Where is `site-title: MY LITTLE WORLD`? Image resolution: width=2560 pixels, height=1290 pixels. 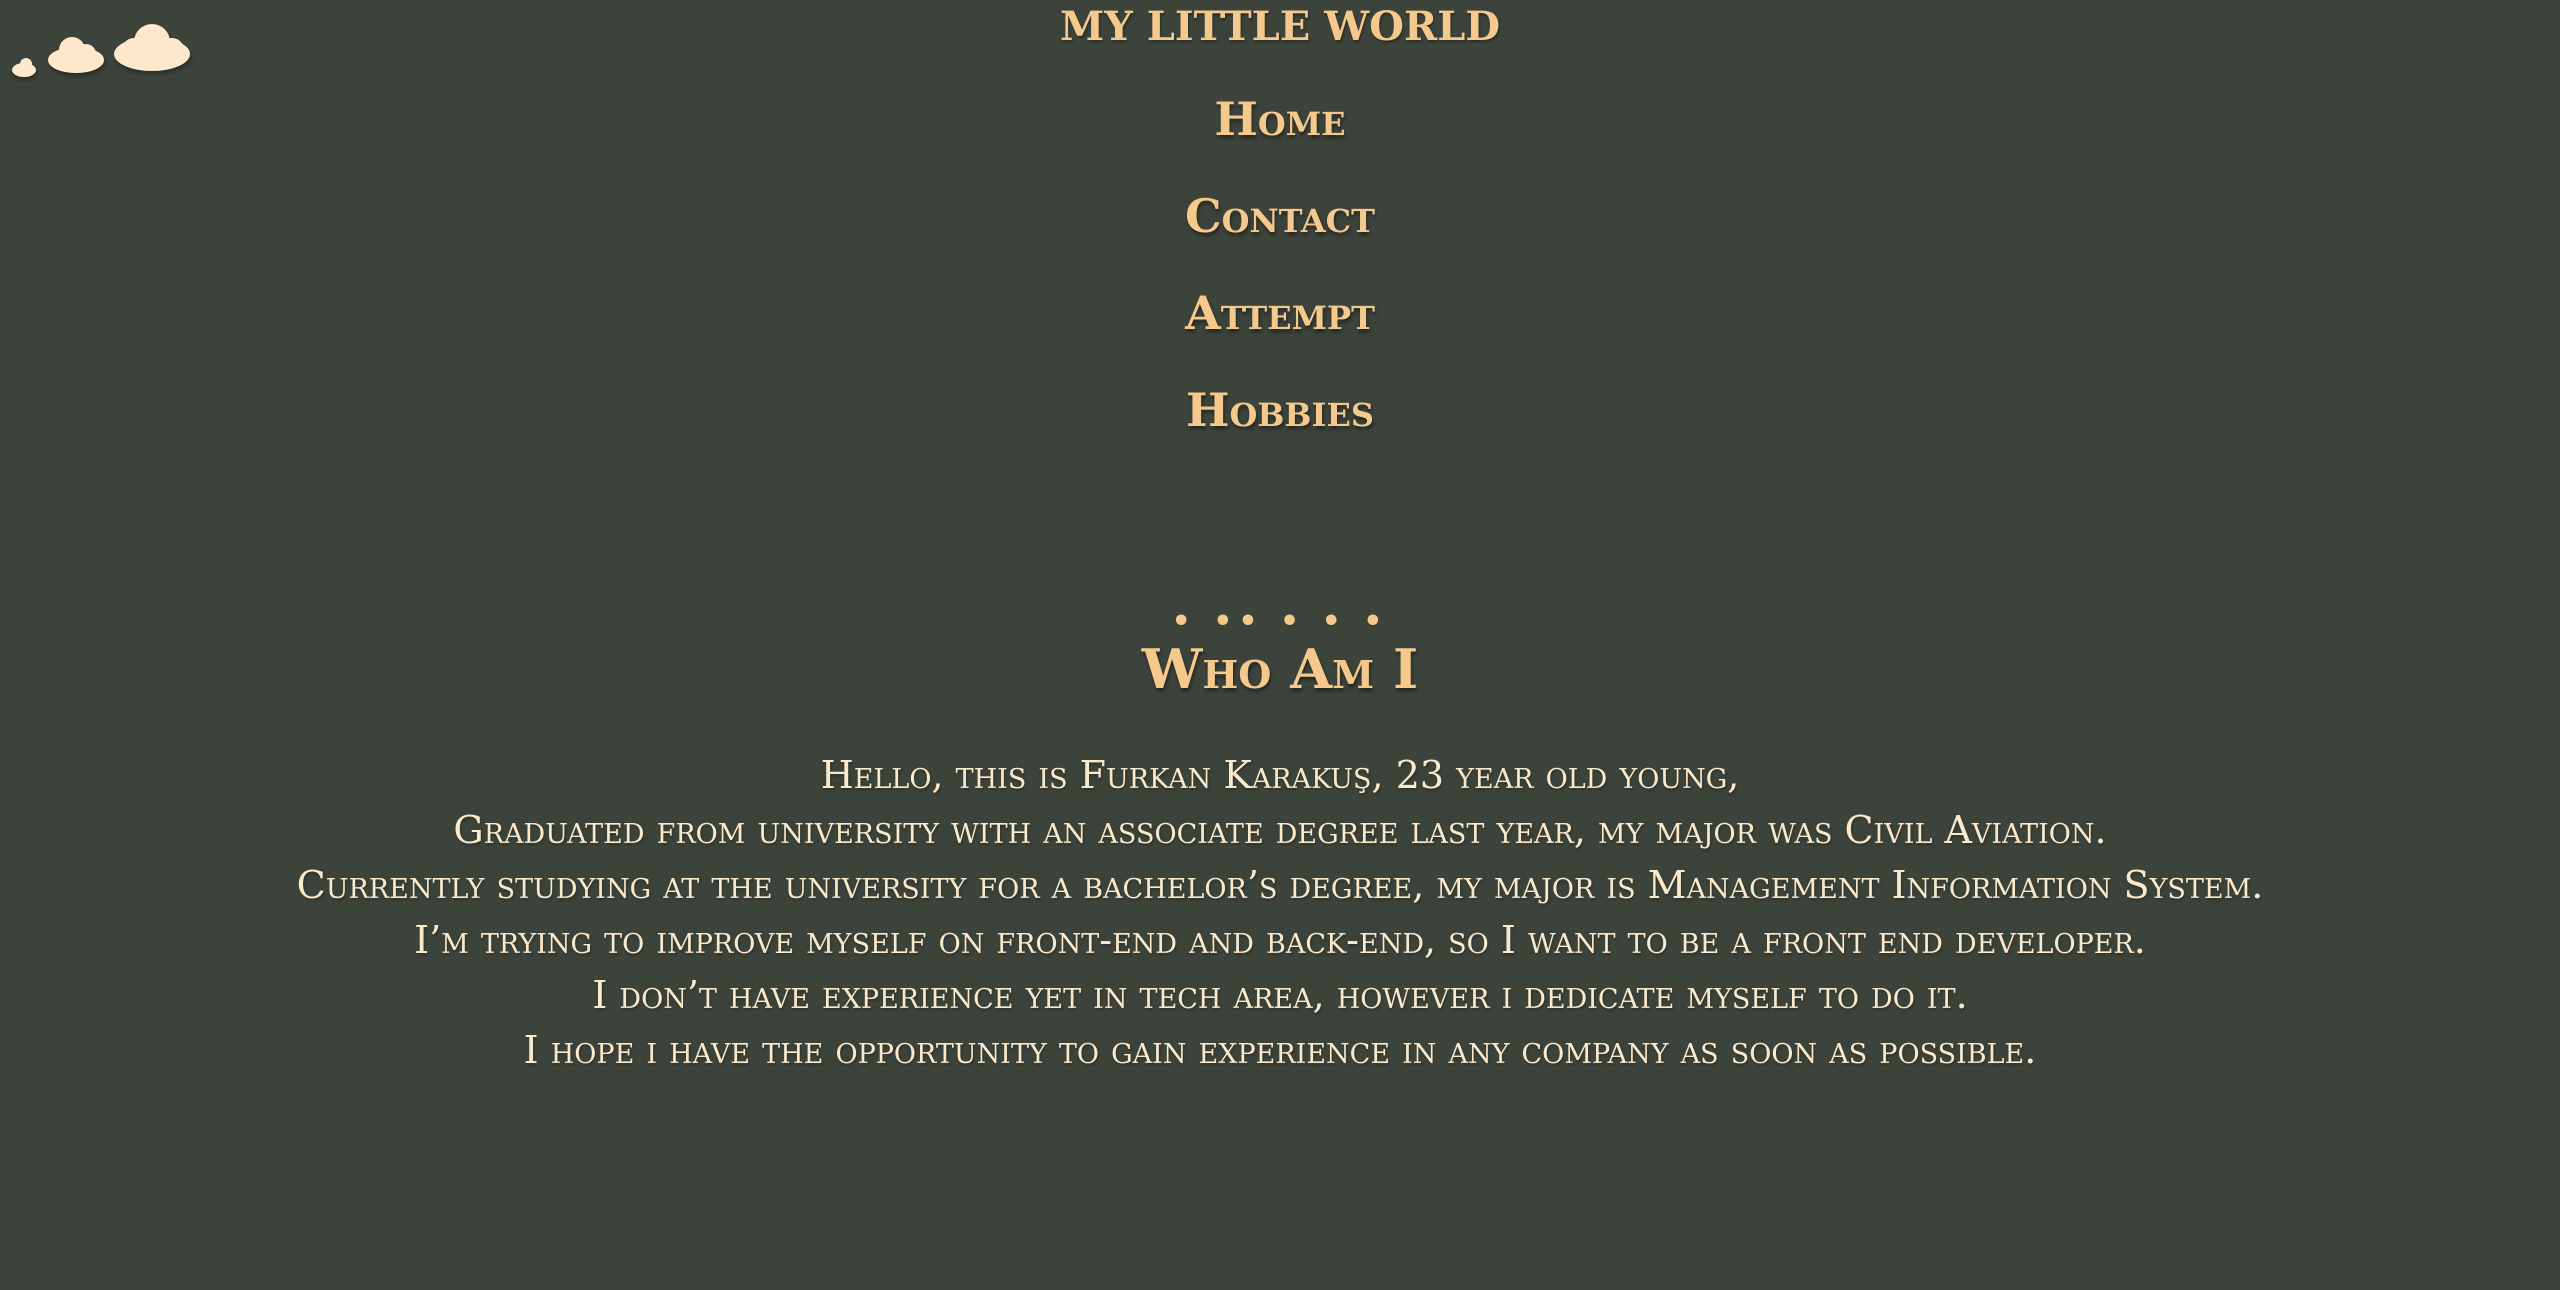 site-title: MY LITTLE WORLD is located at coordinates (1280, 27).